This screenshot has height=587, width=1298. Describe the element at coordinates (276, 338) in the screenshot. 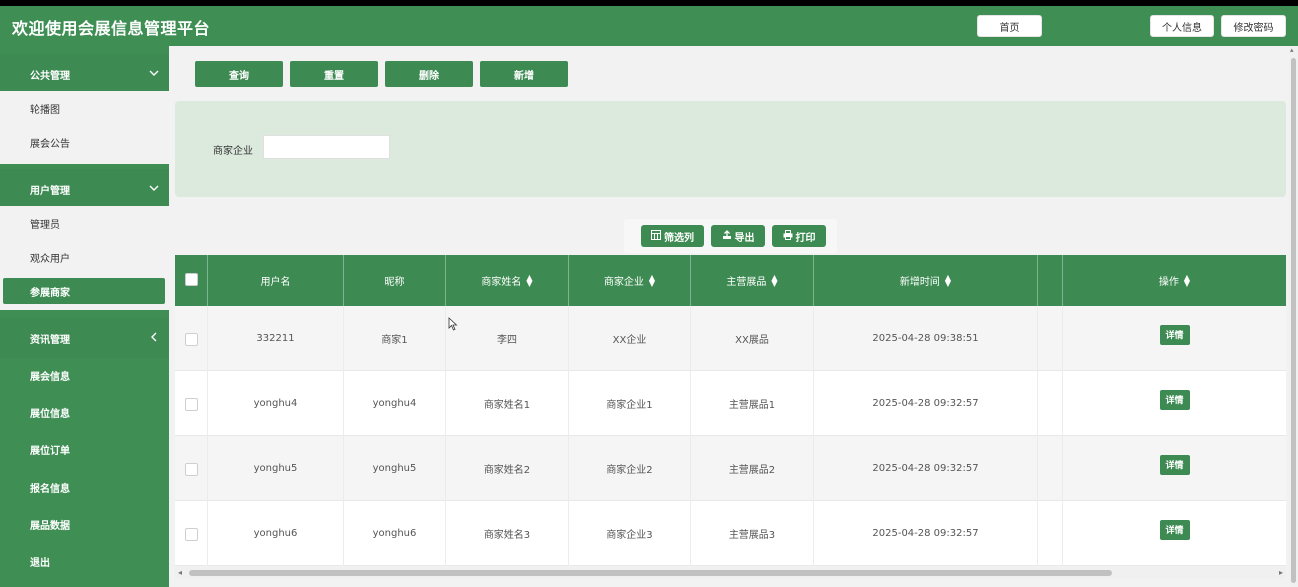

I see `cell-username: 332211` at that location.